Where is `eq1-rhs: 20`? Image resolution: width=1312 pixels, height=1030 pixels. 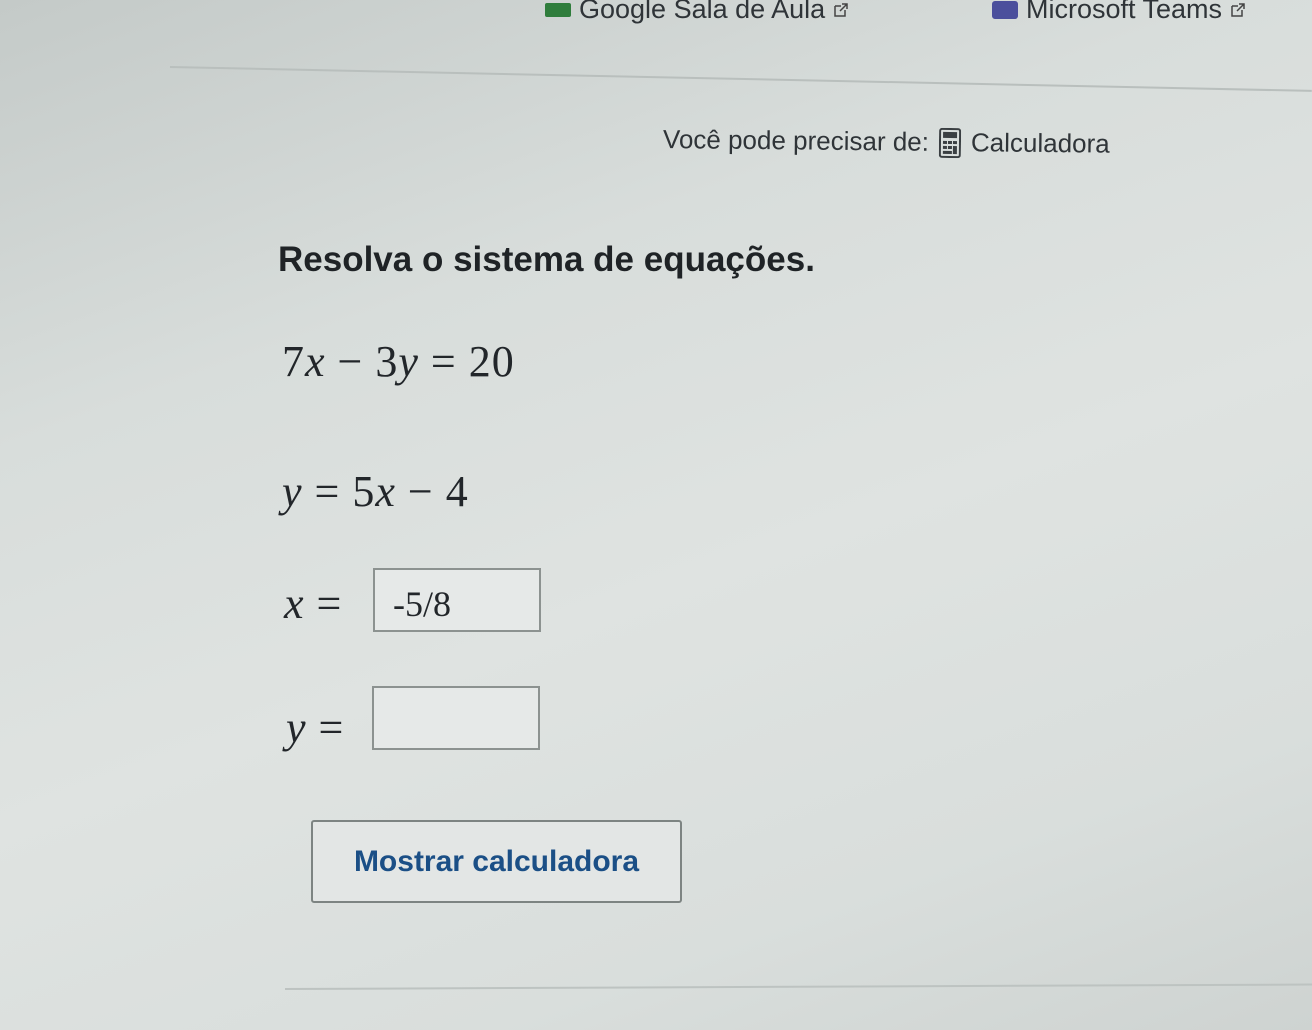
eq1-rhs: 20 is located at coordinates (491, 361).